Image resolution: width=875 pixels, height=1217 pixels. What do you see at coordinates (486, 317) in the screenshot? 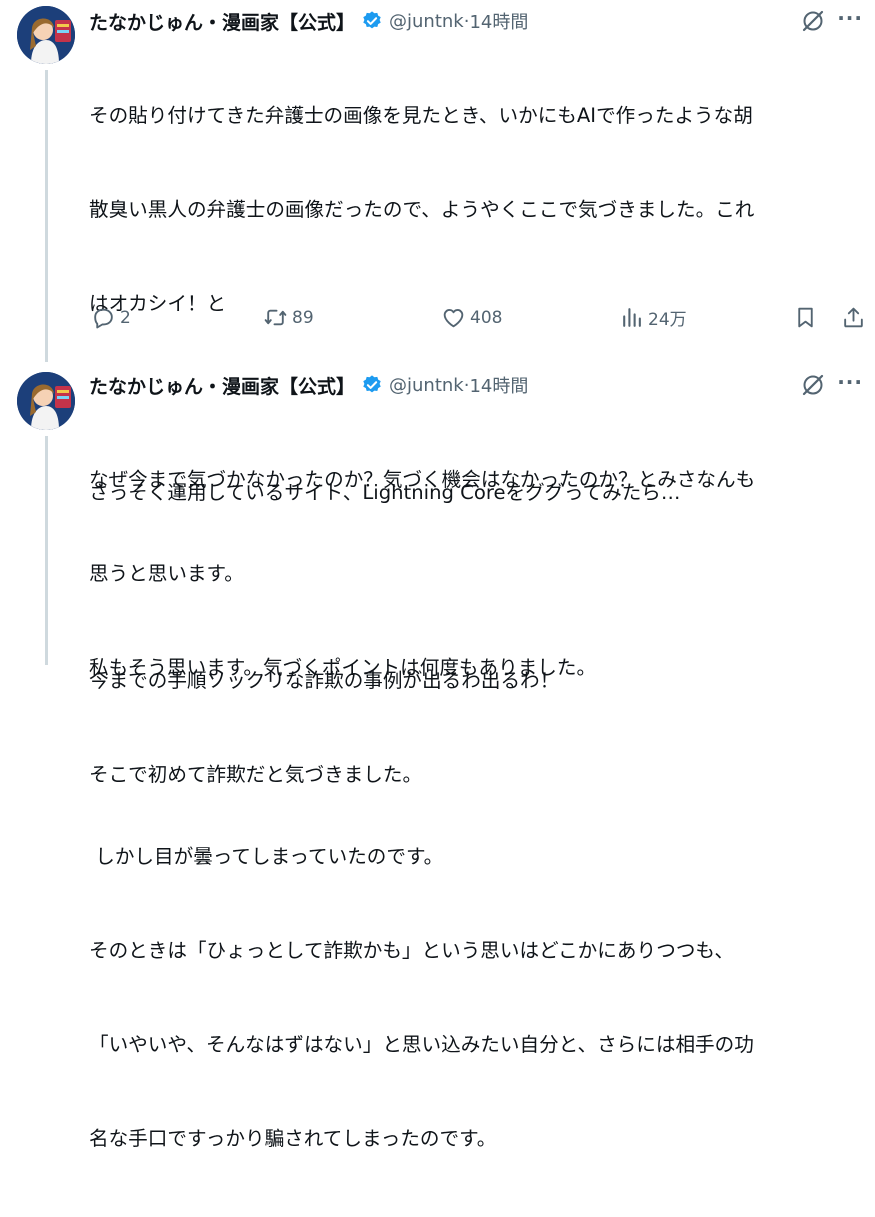
I see `like-count: 408` at bounding box center [486, 317].